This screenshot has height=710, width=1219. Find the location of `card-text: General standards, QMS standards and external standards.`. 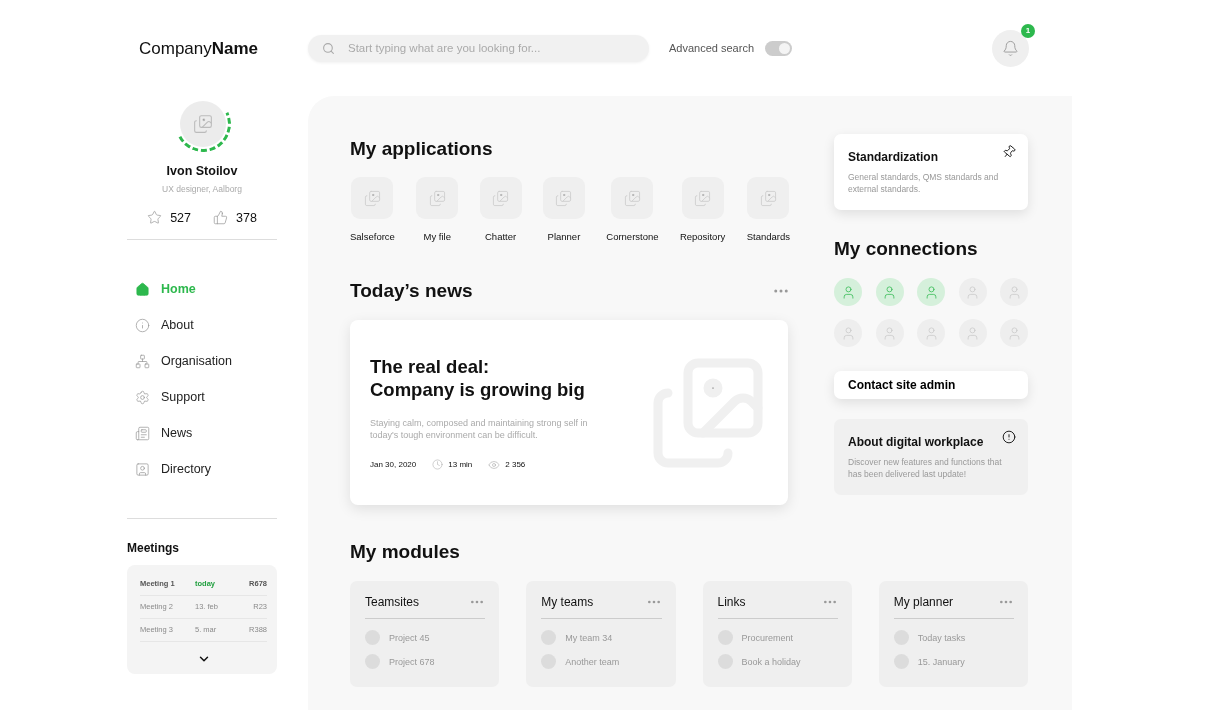

card-text: General standards, QMS standards and external standards. is located at coordinates (924, 183).